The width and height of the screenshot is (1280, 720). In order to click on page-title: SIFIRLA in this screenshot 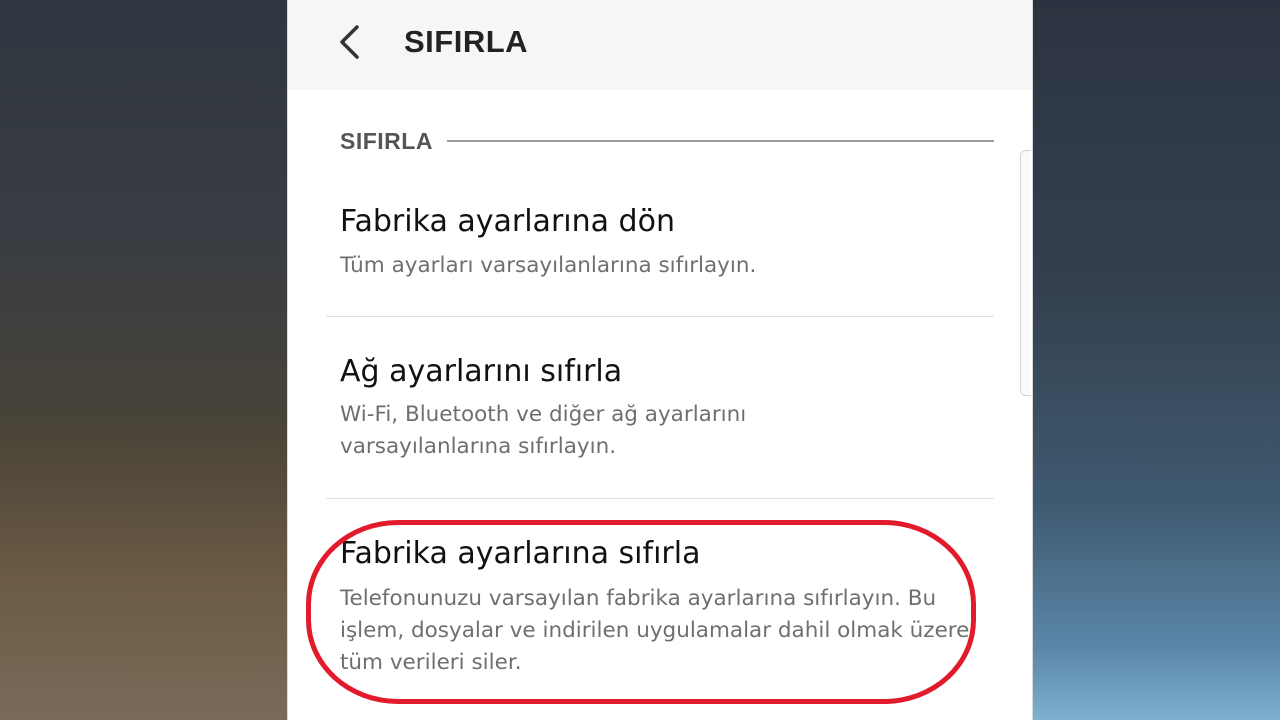, I will do `click(466, 41)`.